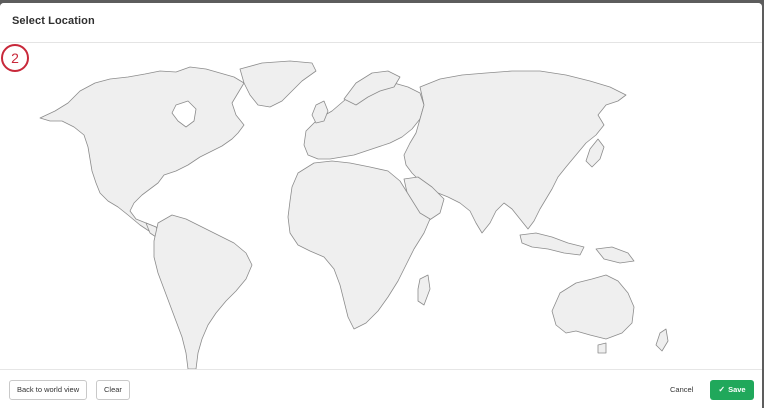  I want to click on back-to-world-view-button: Back to world view, so click(48, 390).